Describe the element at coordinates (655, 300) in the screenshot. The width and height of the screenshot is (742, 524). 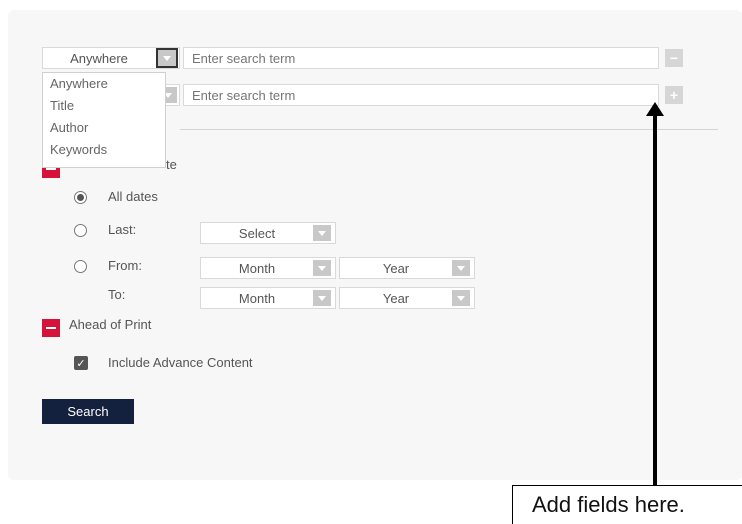
I see `callout-line` at that location.